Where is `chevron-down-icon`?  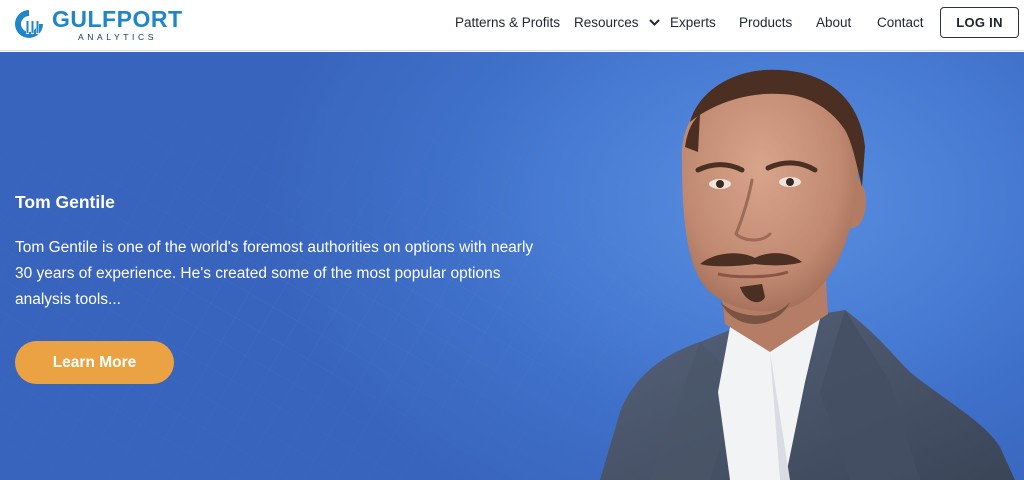
chevron-down-icon is located at coordinates (655, 22).